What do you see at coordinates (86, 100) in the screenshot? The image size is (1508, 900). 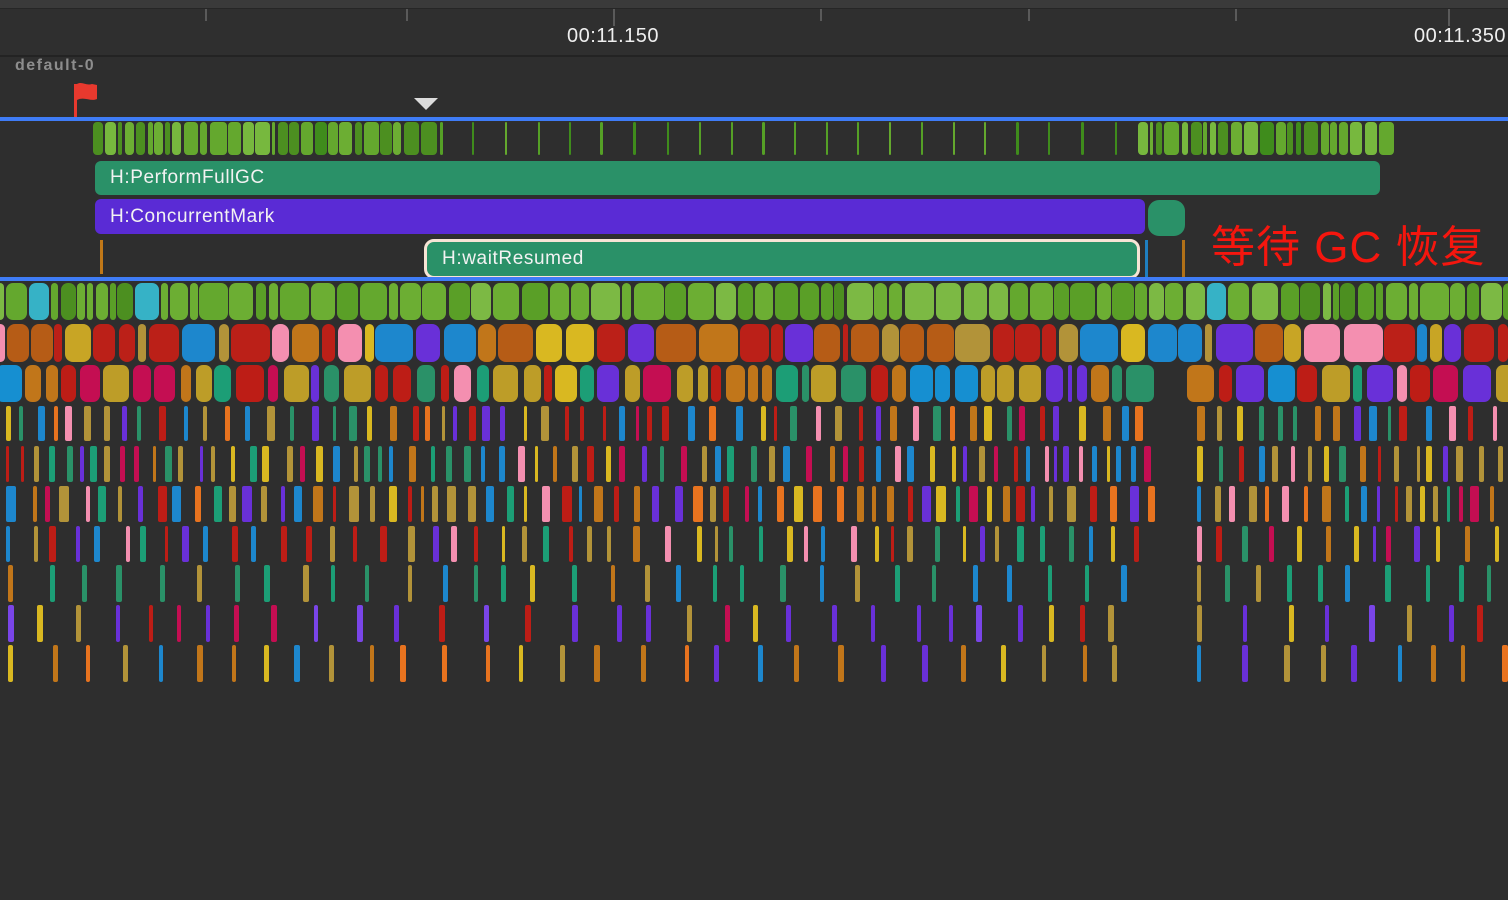 I see `flag-marker-icon` at bounding box center [86, 100].